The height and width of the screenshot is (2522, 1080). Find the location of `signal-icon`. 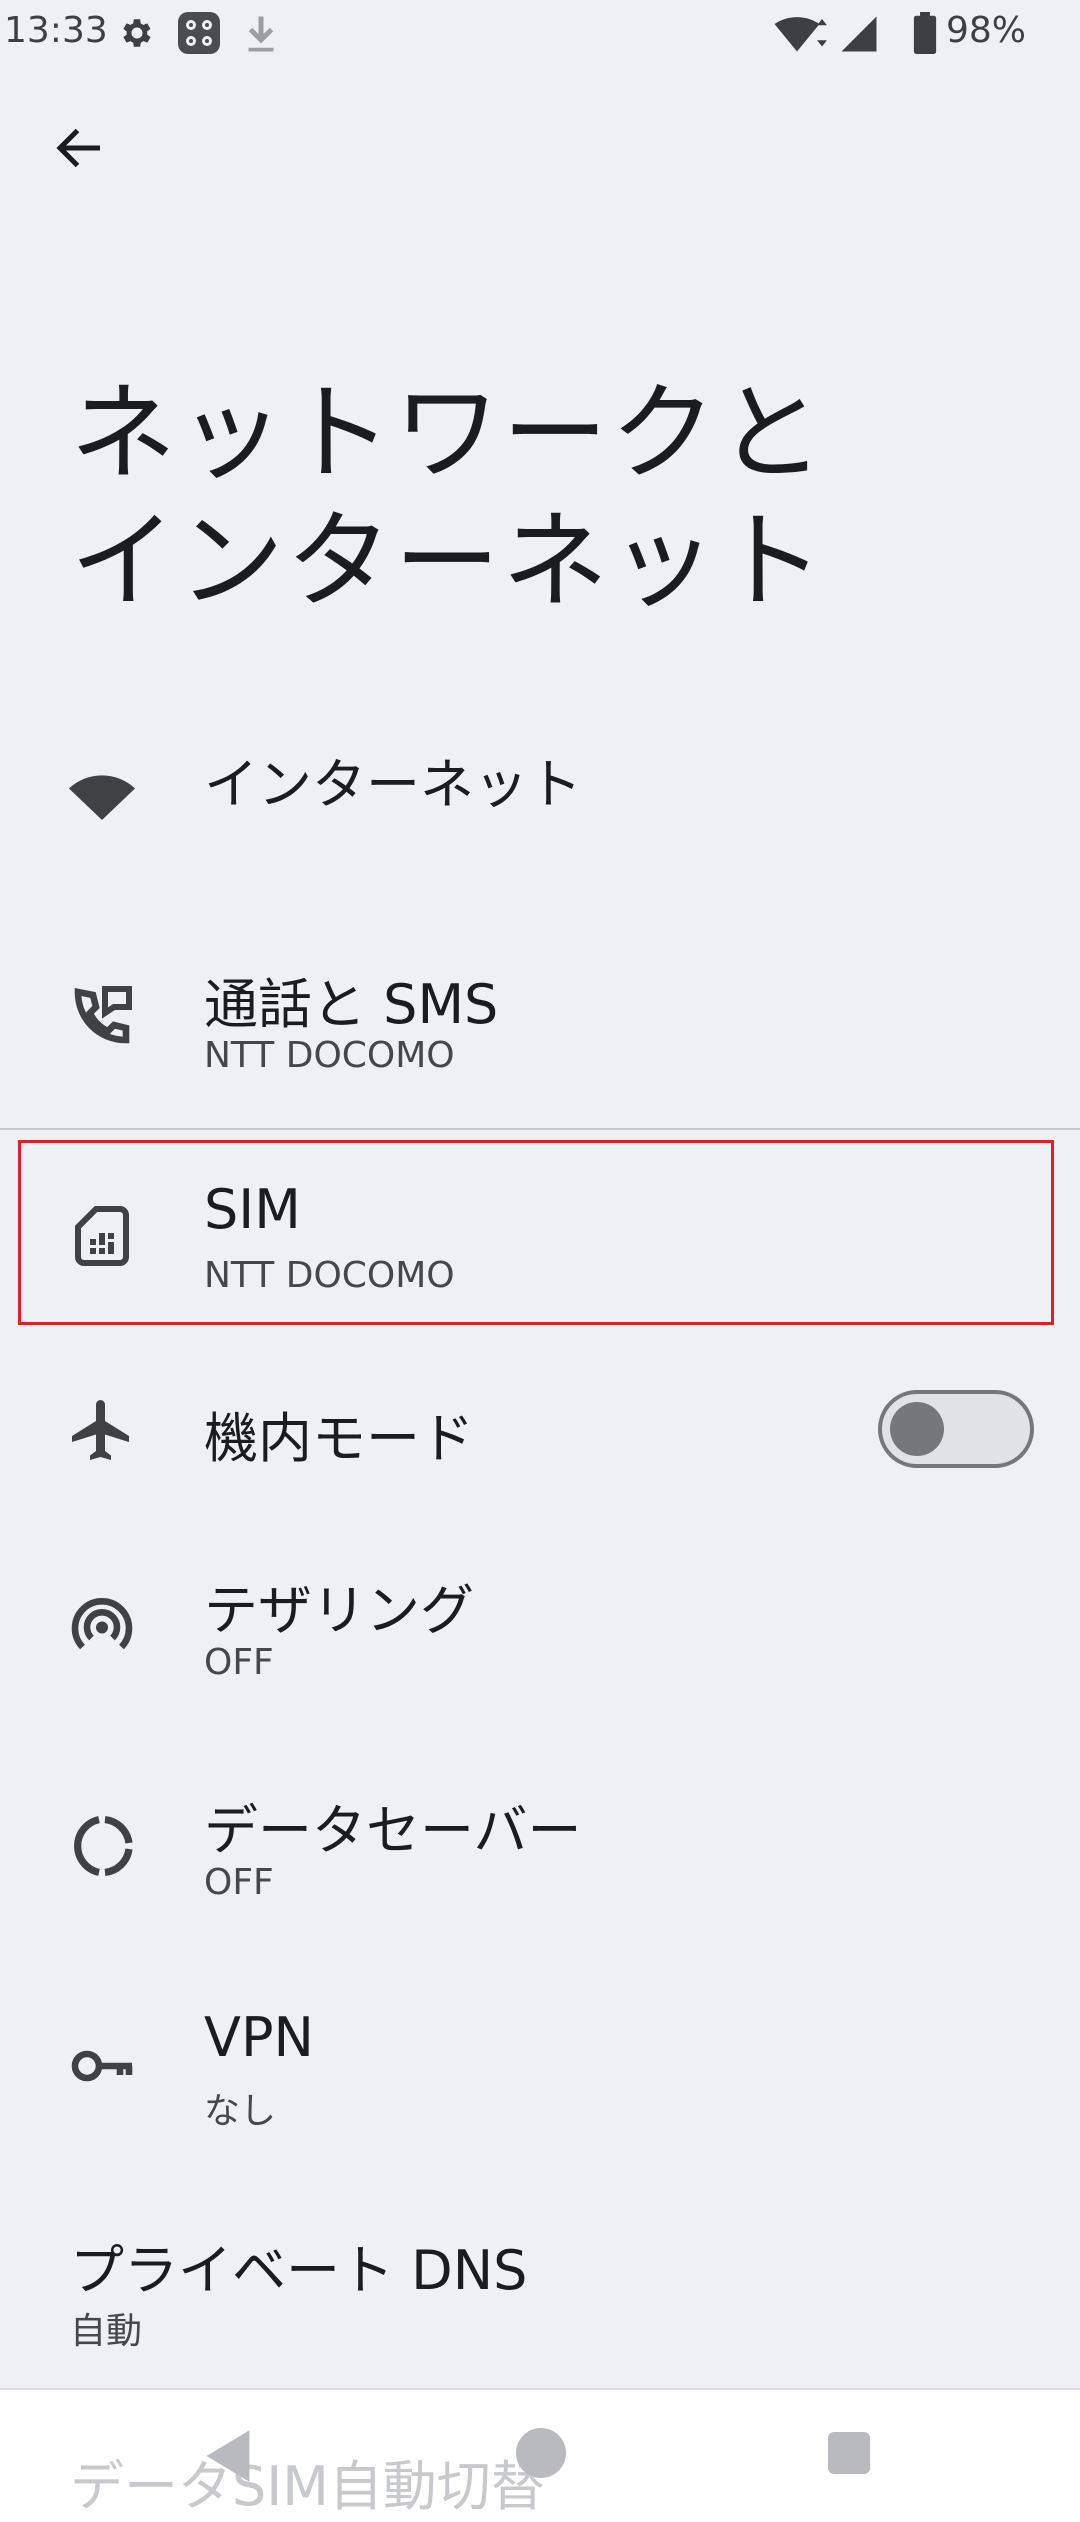

signal-icon is located at coordinates (859, 34).